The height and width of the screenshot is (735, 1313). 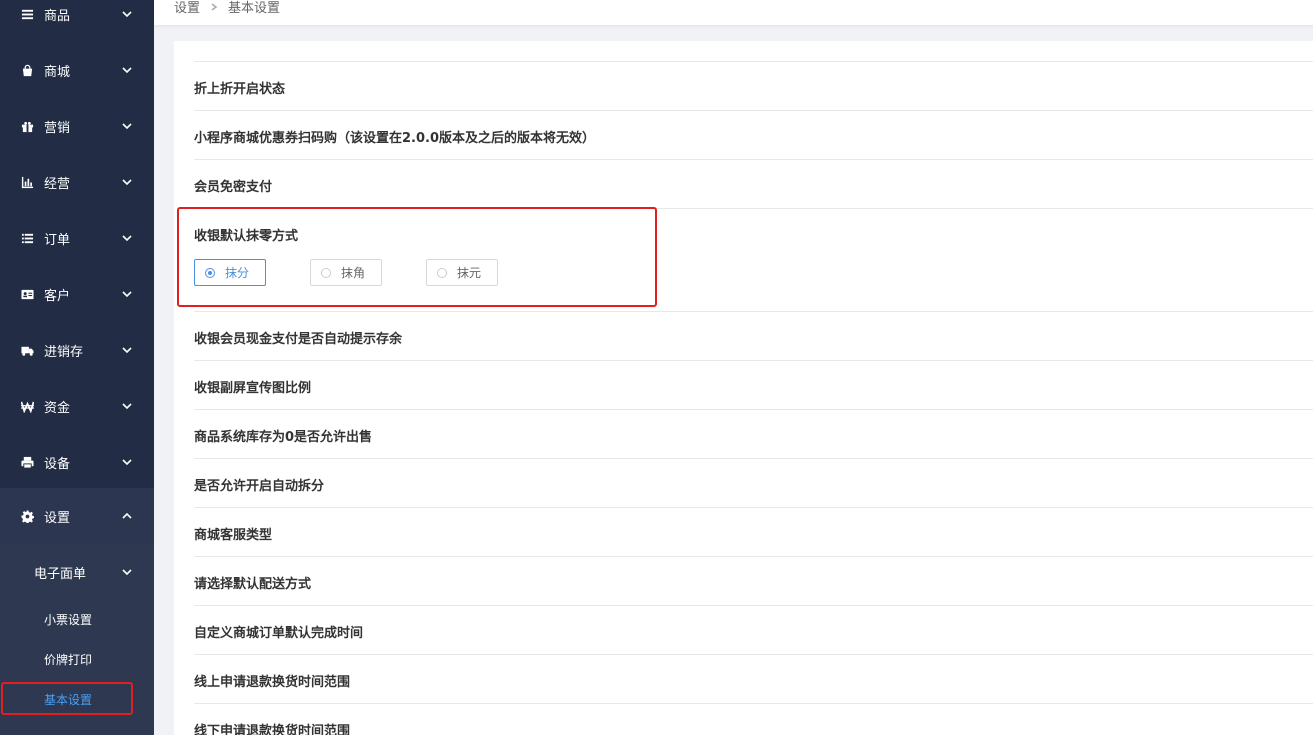 I want to click on settings-row: 会员免密支付, so click(x=753, y=184).